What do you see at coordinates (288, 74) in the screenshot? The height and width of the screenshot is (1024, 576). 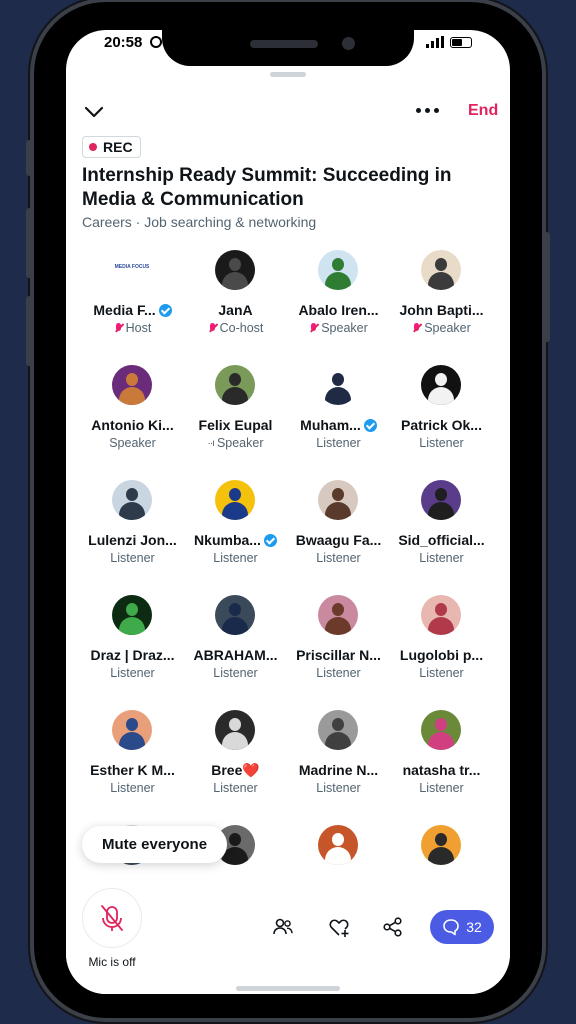 I see `sheet-drag-handle` at bounding box center [288, 74].